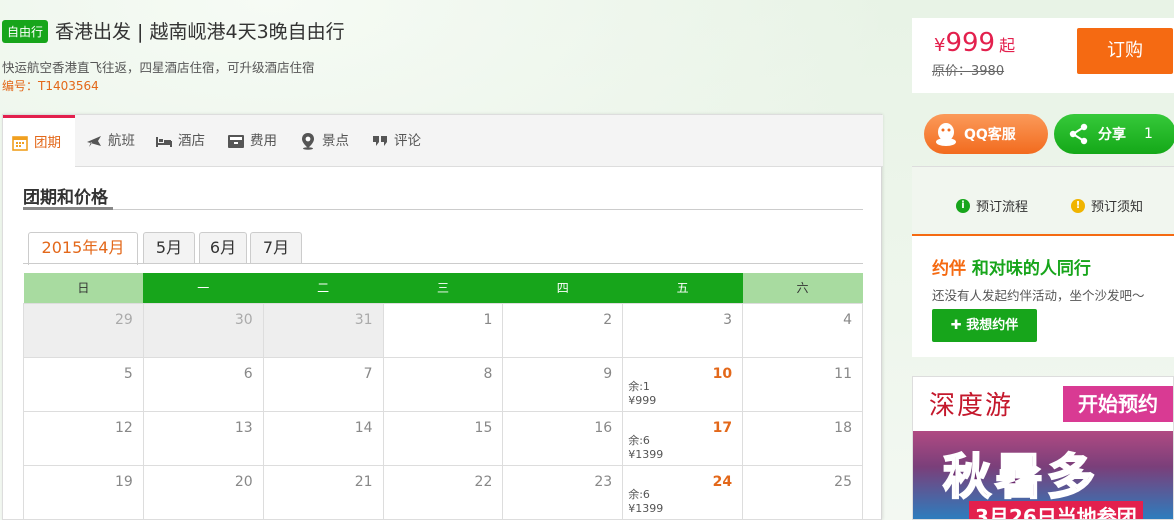 This screenshot has height=520, width=1174. I want to click on booking-process-label: 预订流程, so click(1002, 207).